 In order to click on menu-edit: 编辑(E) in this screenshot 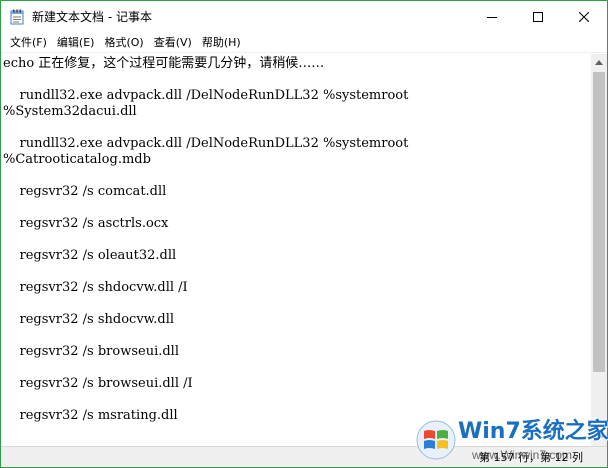, I will do `click(76, 43)`.